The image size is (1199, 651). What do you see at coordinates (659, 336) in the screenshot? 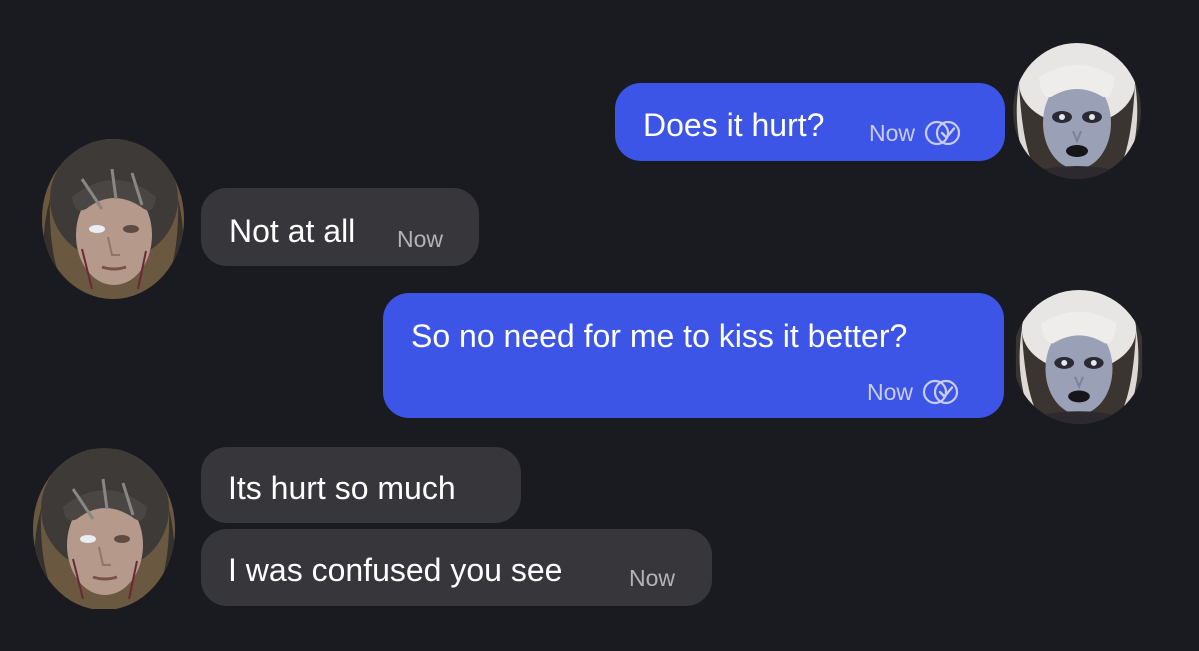
I see `message-text: So no need for me to kiss it better?` at bounding box center [659, 336].